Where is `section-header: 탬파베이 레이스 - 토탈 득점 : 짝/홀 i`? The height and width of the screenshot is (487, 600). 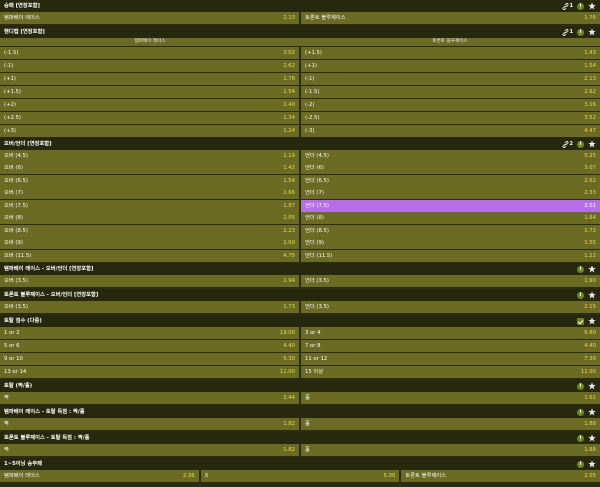 section-header: 탬파베이 레이스 - 토탈 득점 : 짝/홀 i is located at coordinates (300, 412).